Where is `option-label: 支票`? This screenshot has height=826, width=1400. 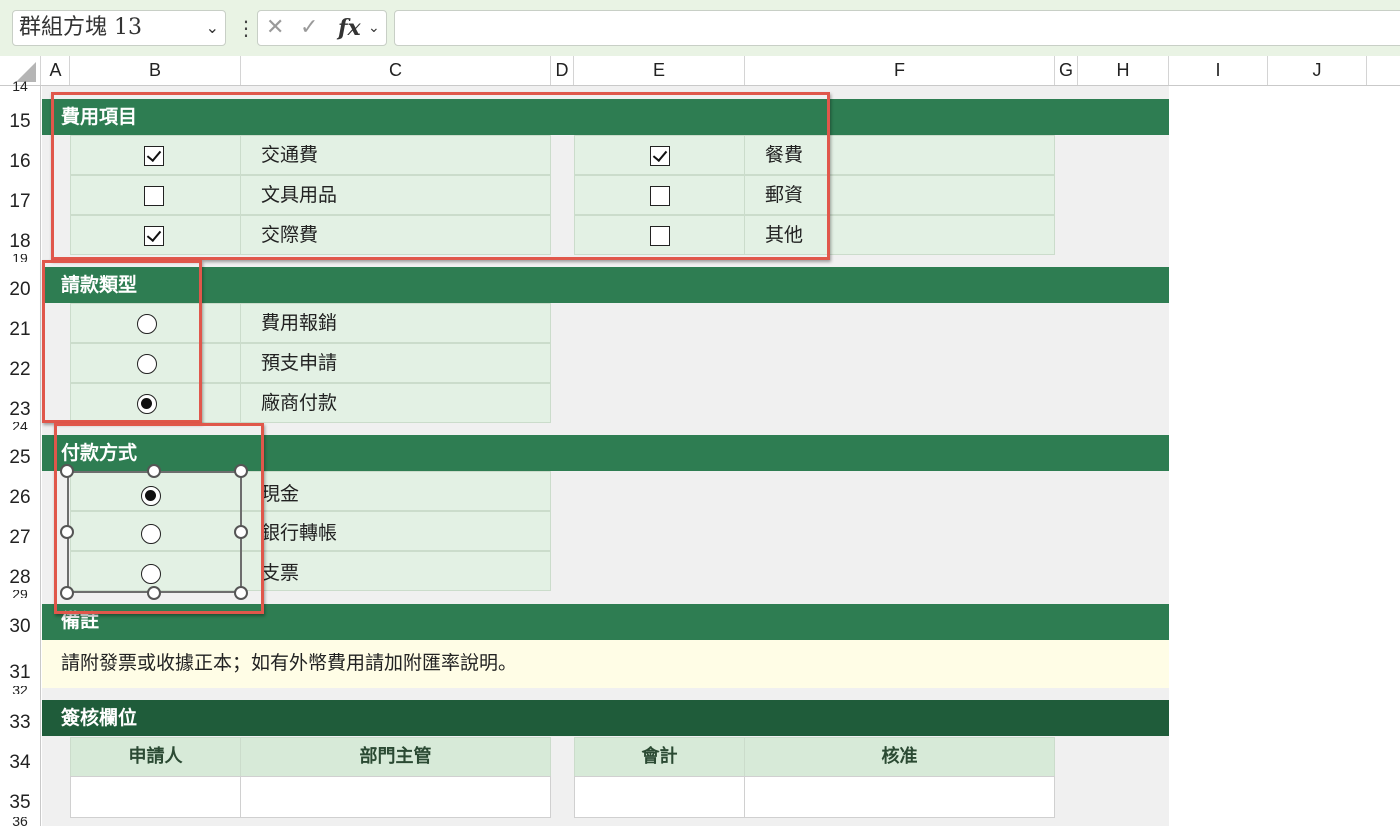
option-label: 支票 is located at coordinates (395, 571).